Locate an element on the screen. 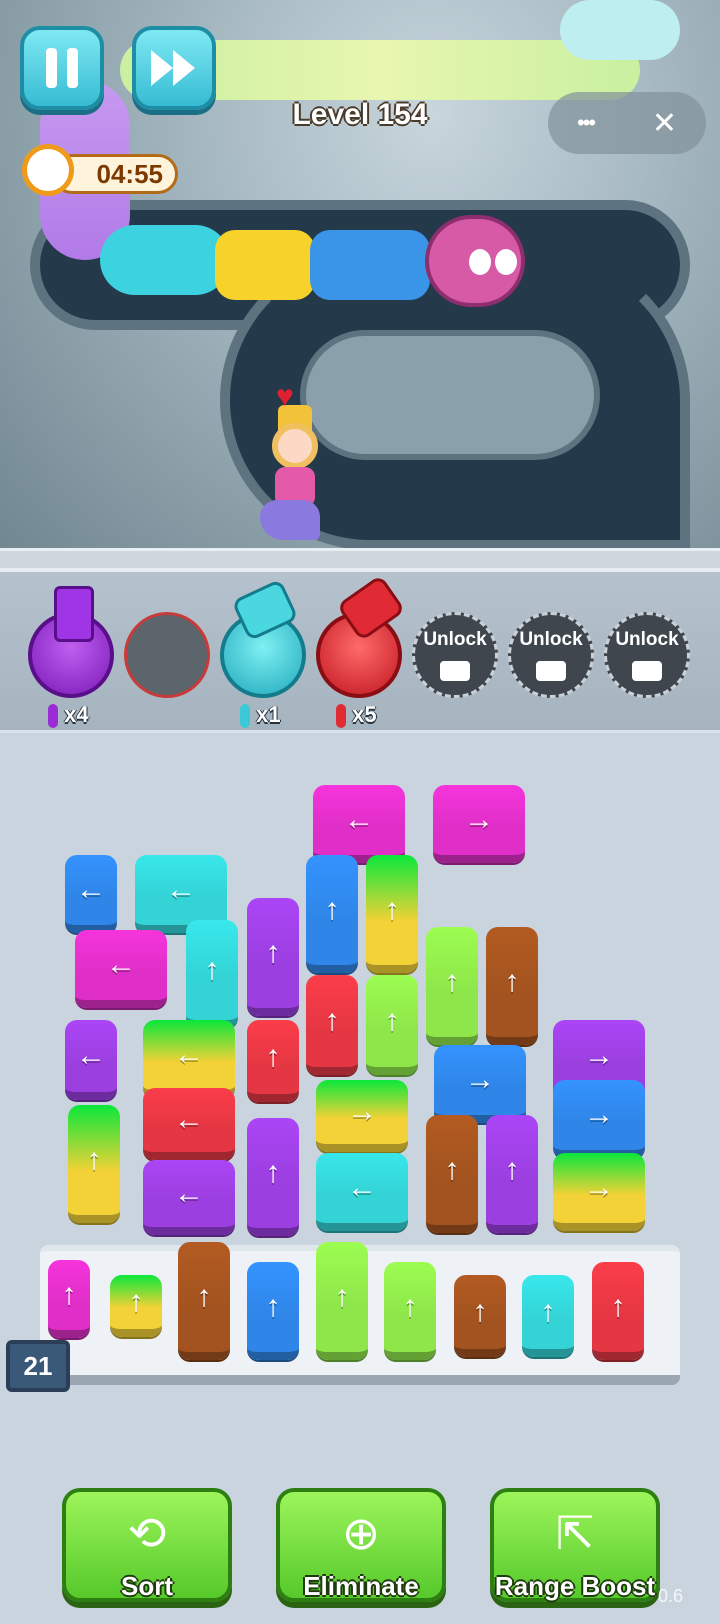 The image size is (720, 1624). block-cyan-left: ← is located at coordinates (362, 1192).